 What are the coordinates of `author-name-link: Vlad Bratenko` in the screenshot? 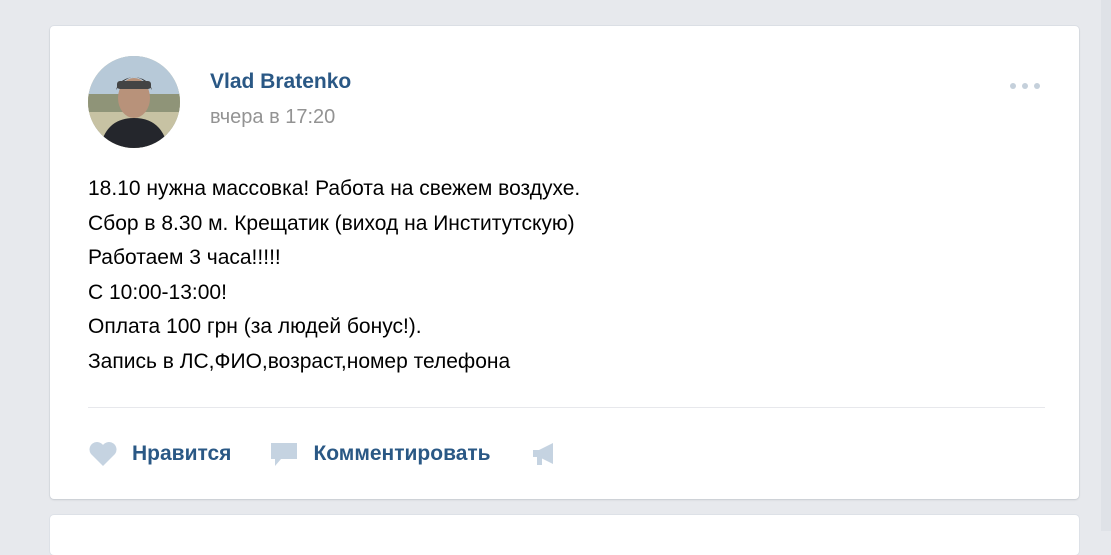 It's located at (280, 82).